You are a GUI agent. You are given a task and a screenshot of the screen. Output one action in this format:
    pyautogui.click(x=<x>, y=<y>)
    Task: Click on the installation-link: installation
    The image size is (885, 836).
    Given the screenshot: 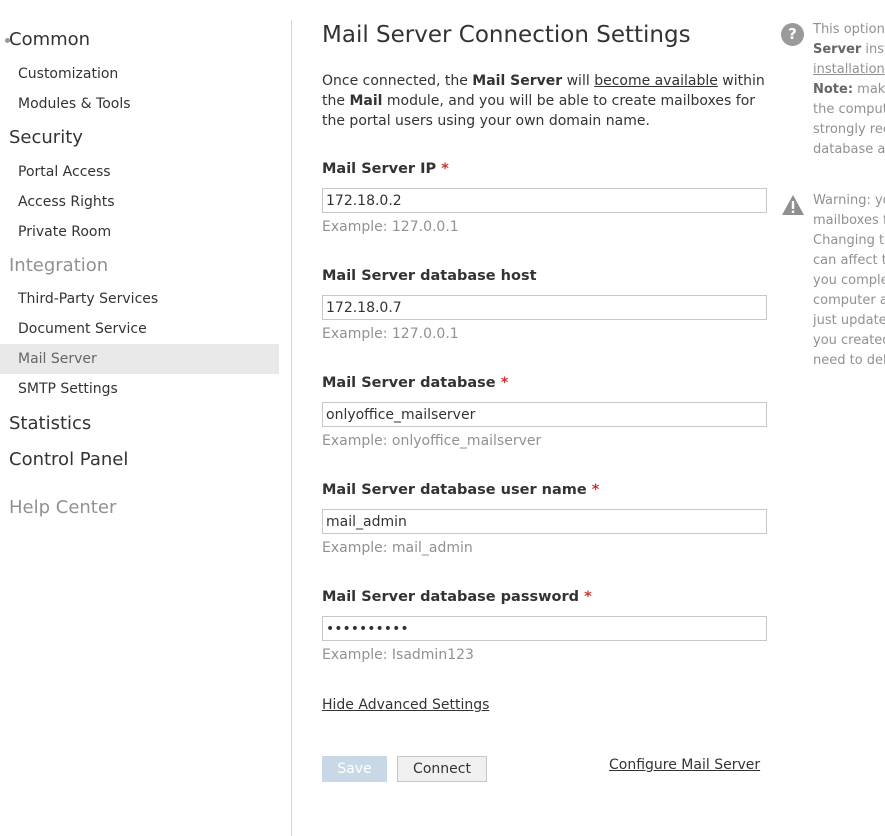 What is the action you would take?
    pyautogui.click(x=849, y=69)
    